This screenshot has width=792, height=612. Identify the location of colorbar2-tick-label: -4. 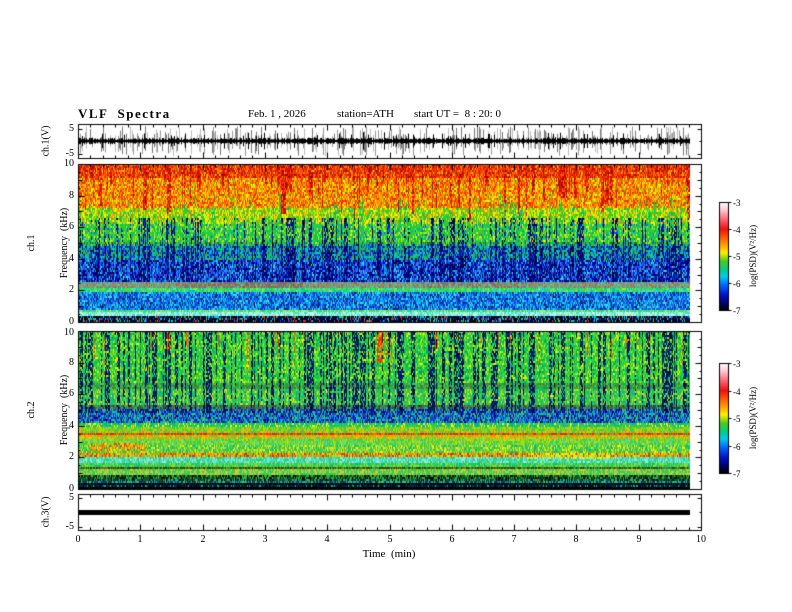
(737, 392).